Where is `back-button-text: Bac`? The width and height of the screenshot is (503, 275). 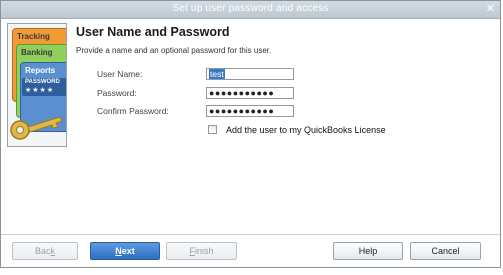 back-button-text: Bac is located at coordinates (42, 251).